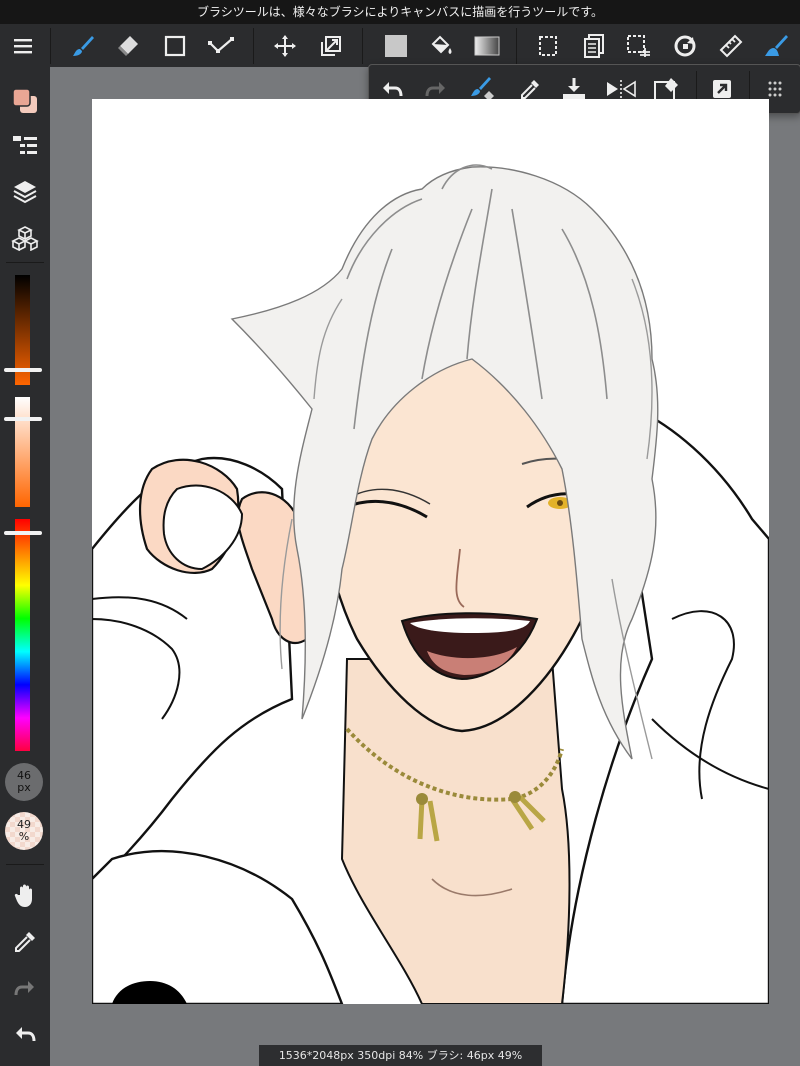  Describe the element at coordinates (25, 192) in the screenshot. I see `layers-icon` at that location.